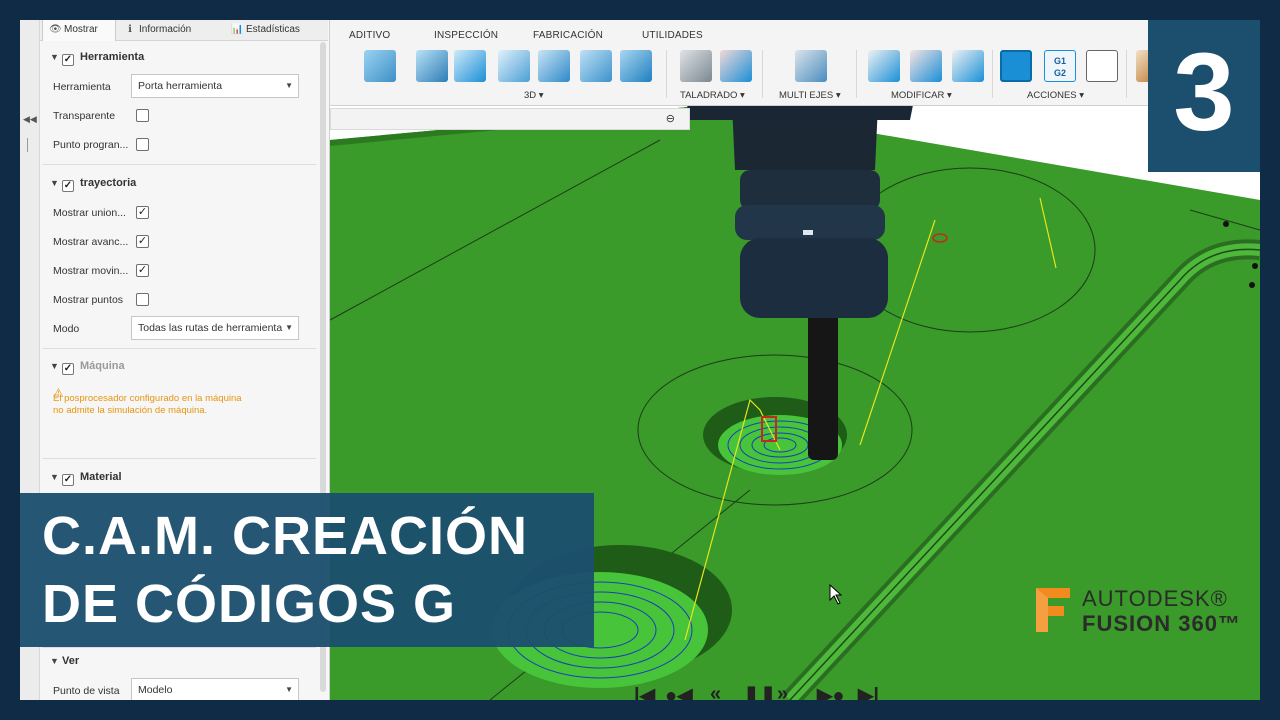 The width and height of the screenshot is (1280, 720). I want to click on transparent-checkbox, so click(142, 115).